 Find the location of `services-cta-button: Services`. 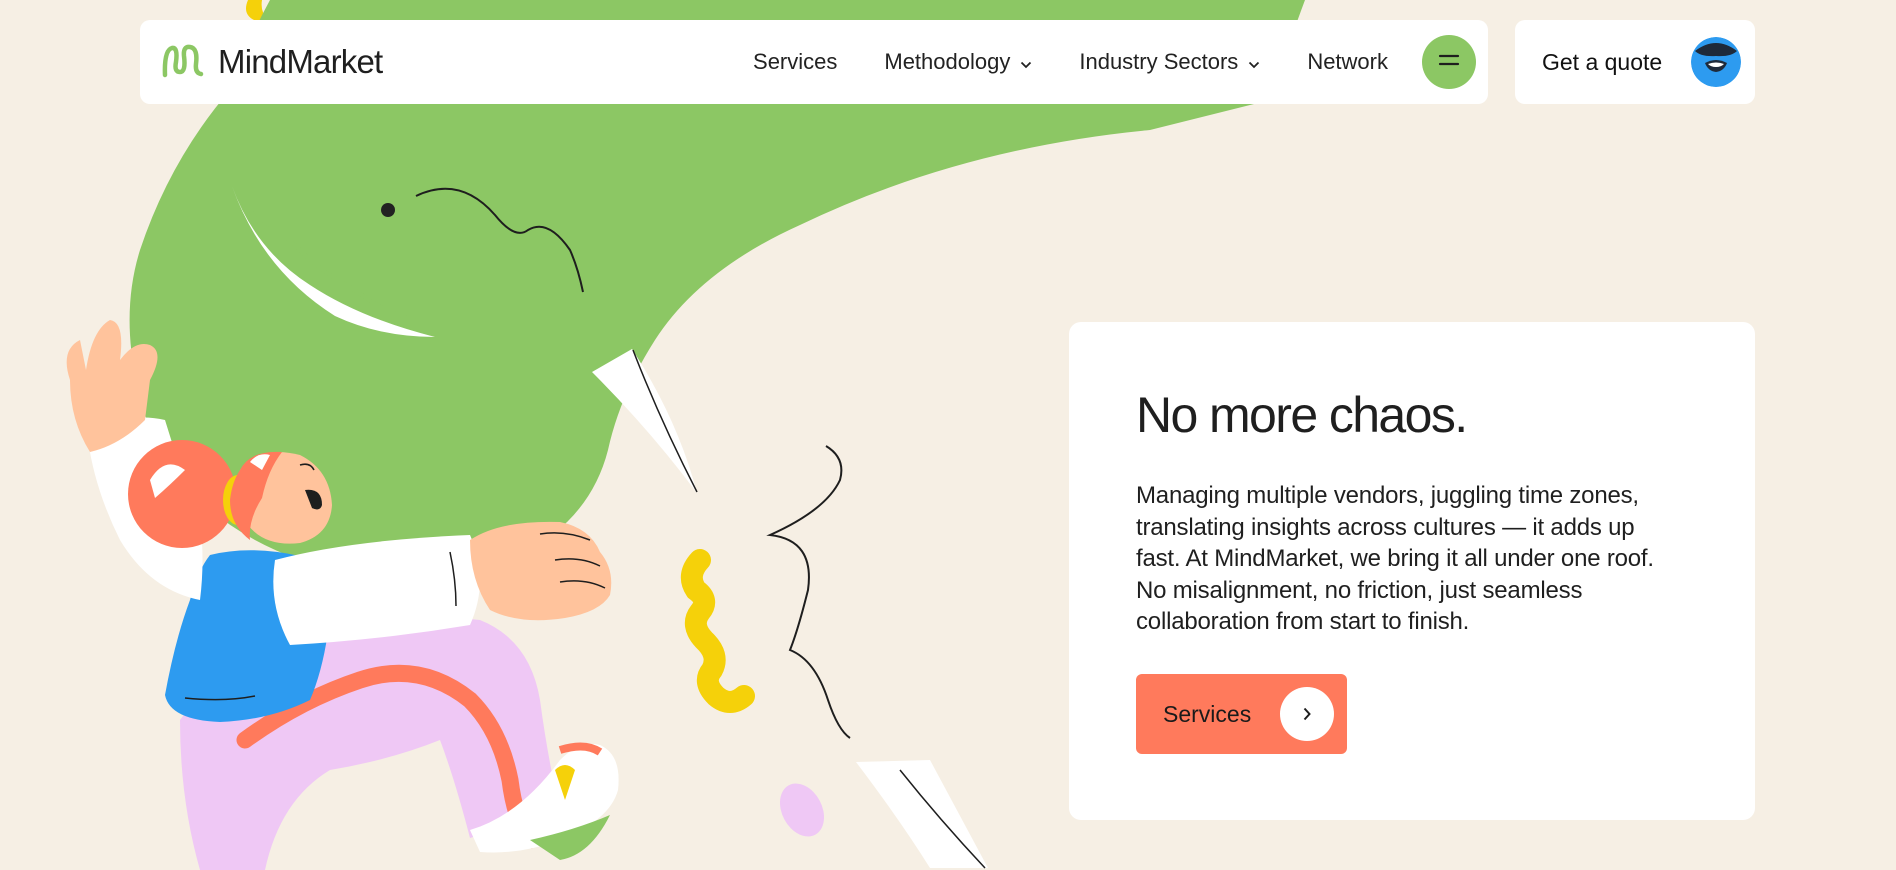

services-cta-button: Services is located at coordinates (1241, 714).